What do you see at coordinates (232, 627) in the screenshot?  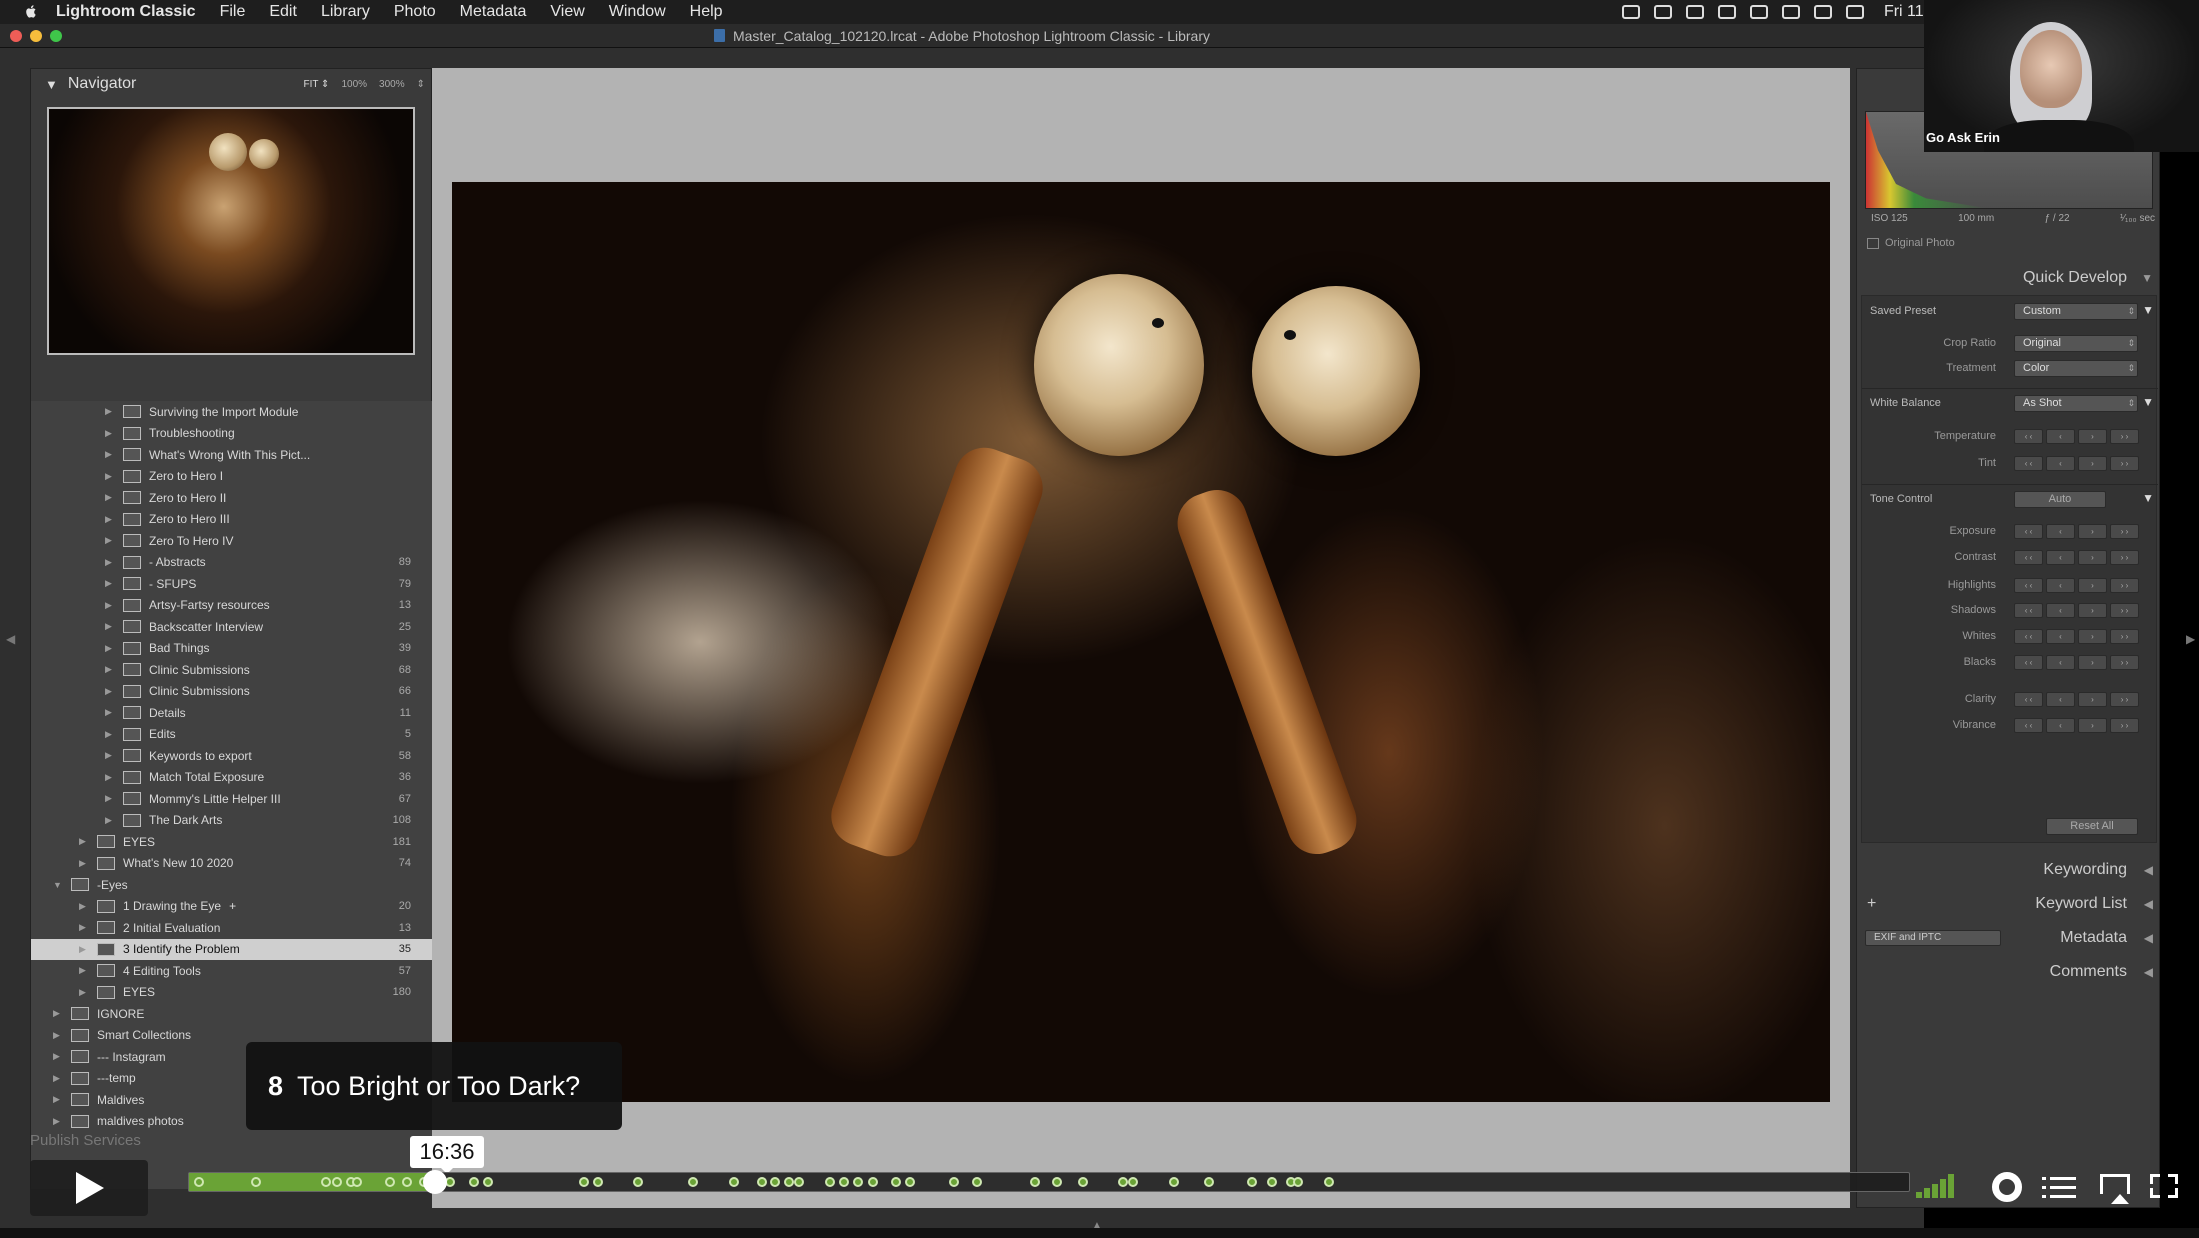 I see `collection-row: ▶ Backscatter Interview 25` at bounding box center [232, 627].